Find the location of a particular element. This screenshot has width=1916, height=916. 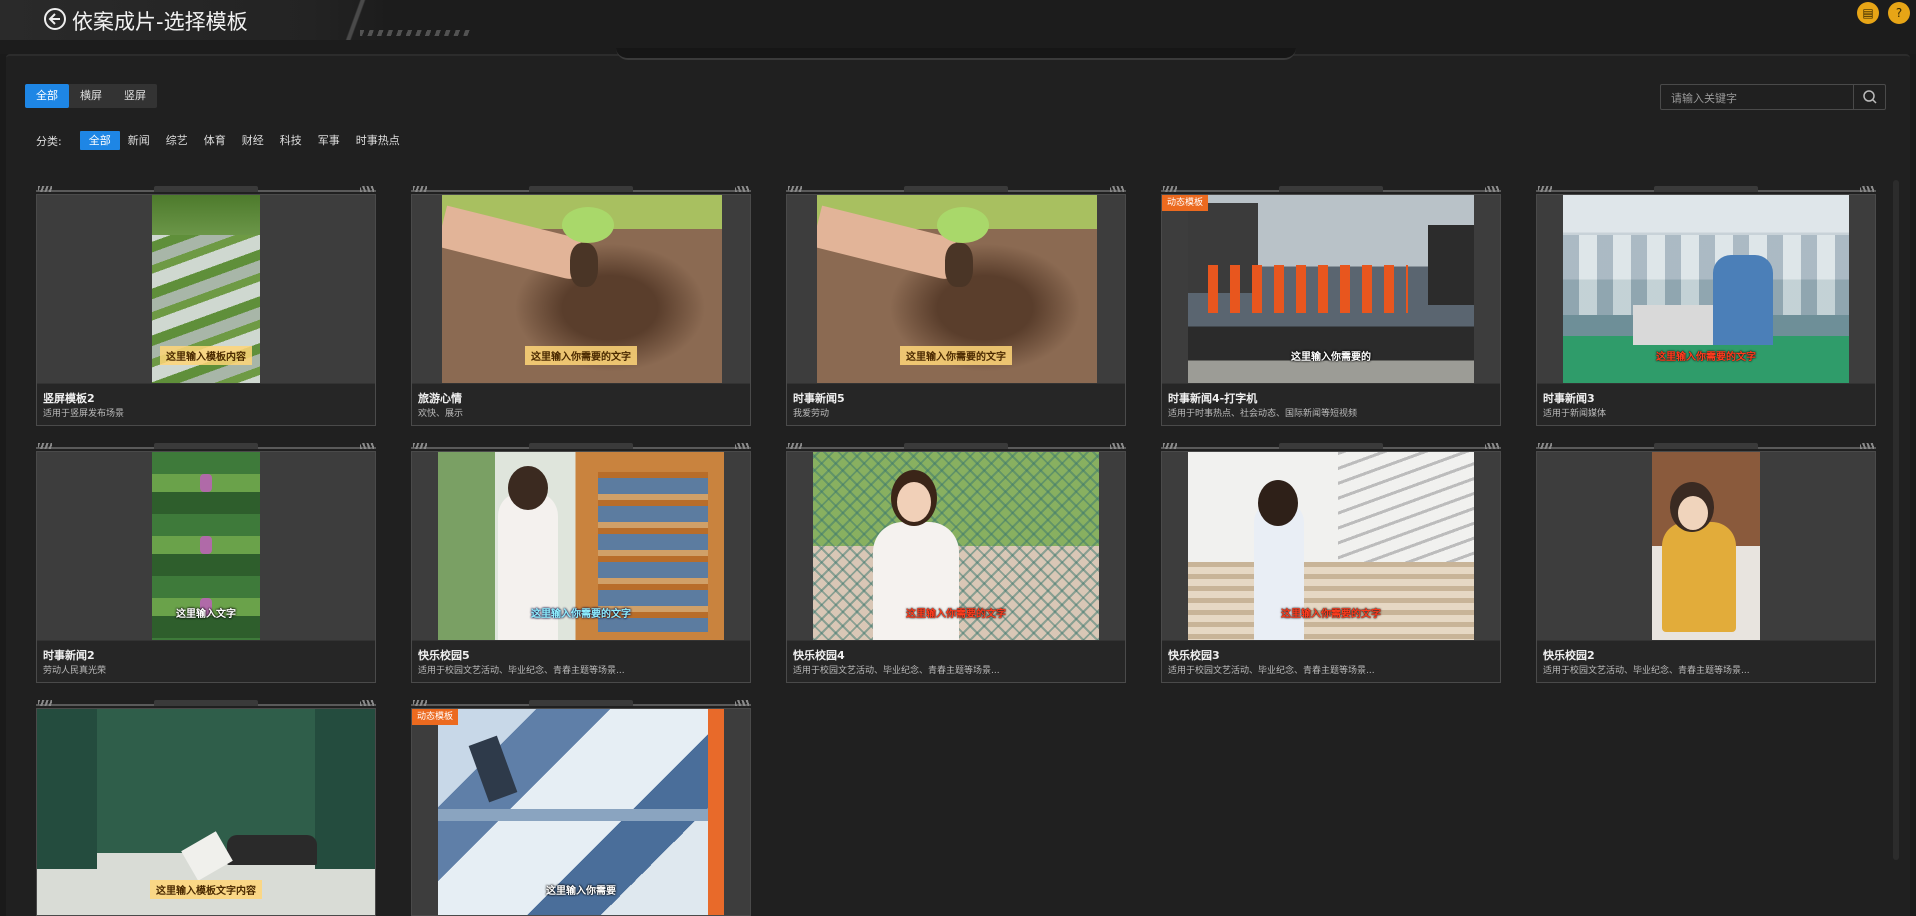

thumbnail-caption: 这里输入模板文字内容 is located at coordinates (206, 889).